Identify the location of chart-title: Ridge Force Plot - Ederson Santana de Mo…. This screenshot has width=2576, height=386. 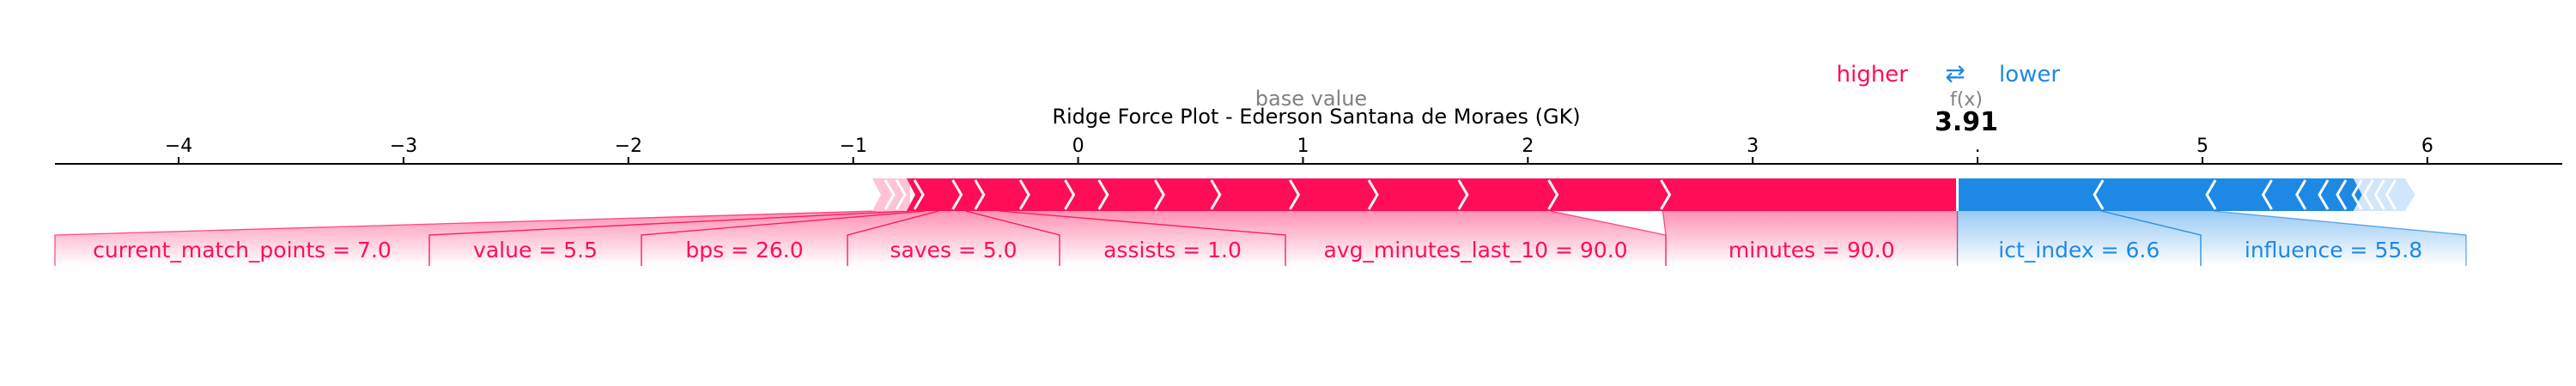
(1316, 117).